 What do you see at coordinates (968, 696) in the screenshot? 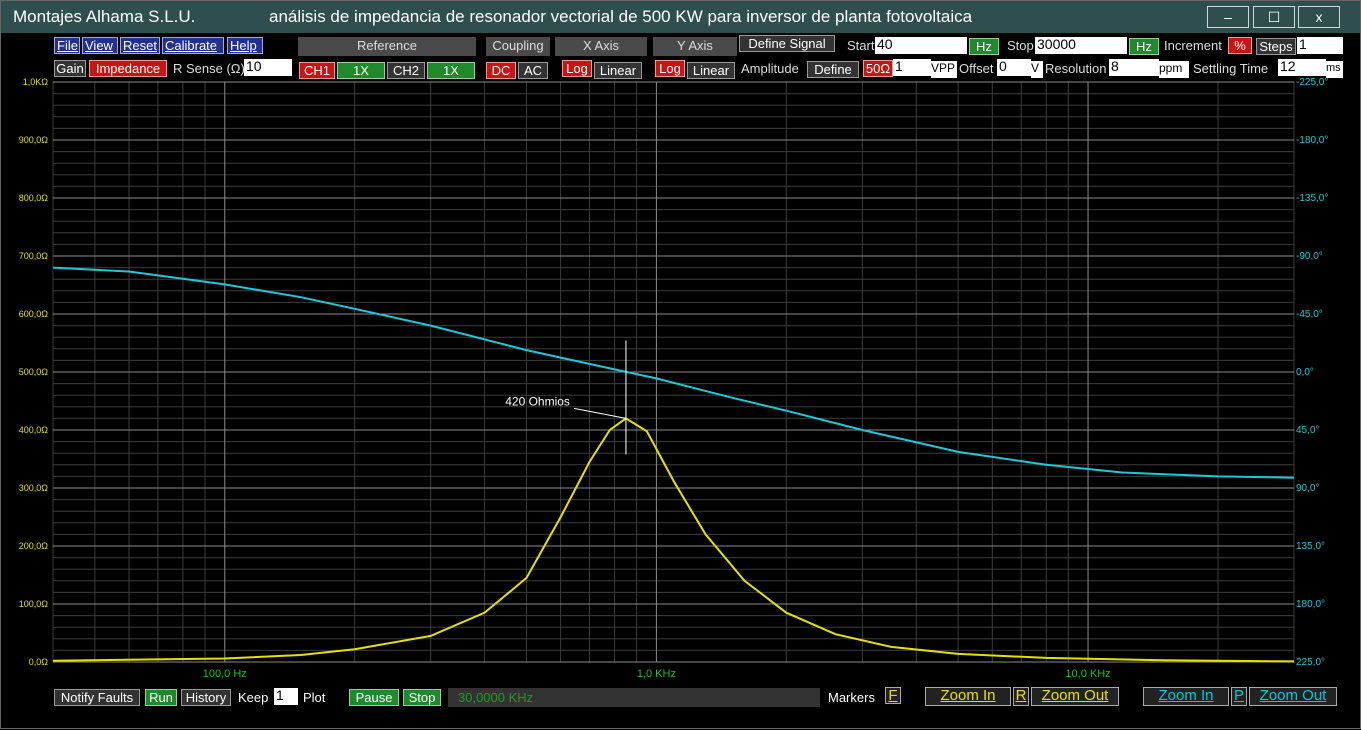
I see `zoom-in-left-button: Zoom In` at bounding box center [968, 696].